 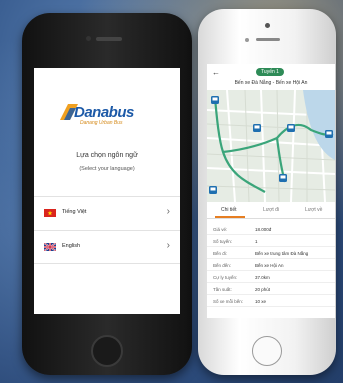 I want to click on detail-key: Số xe mỗi bến:, so click(x=228, y=301).